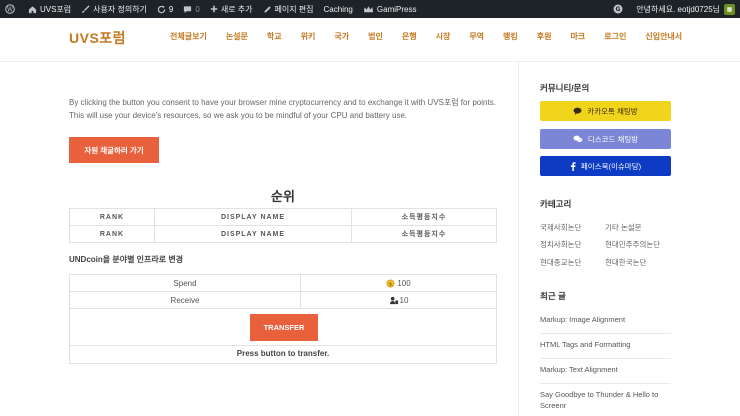 The height and width of the screenshot is (416, 740). What do you see at coordinates (615, 36) in the screenshot?
I see `nav-item-login: 로그인` at bounding box center [615, 36].